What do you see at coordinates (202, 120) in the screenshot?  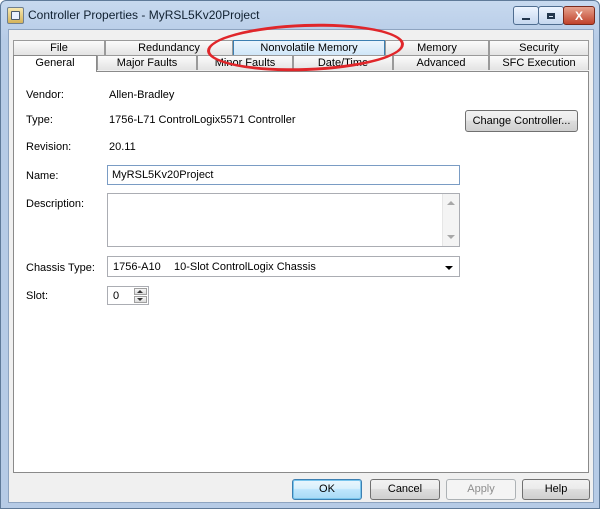 I see `type-value: 1756-L71 ControlLogix5571 Controller` at bounding box center [202, 120].